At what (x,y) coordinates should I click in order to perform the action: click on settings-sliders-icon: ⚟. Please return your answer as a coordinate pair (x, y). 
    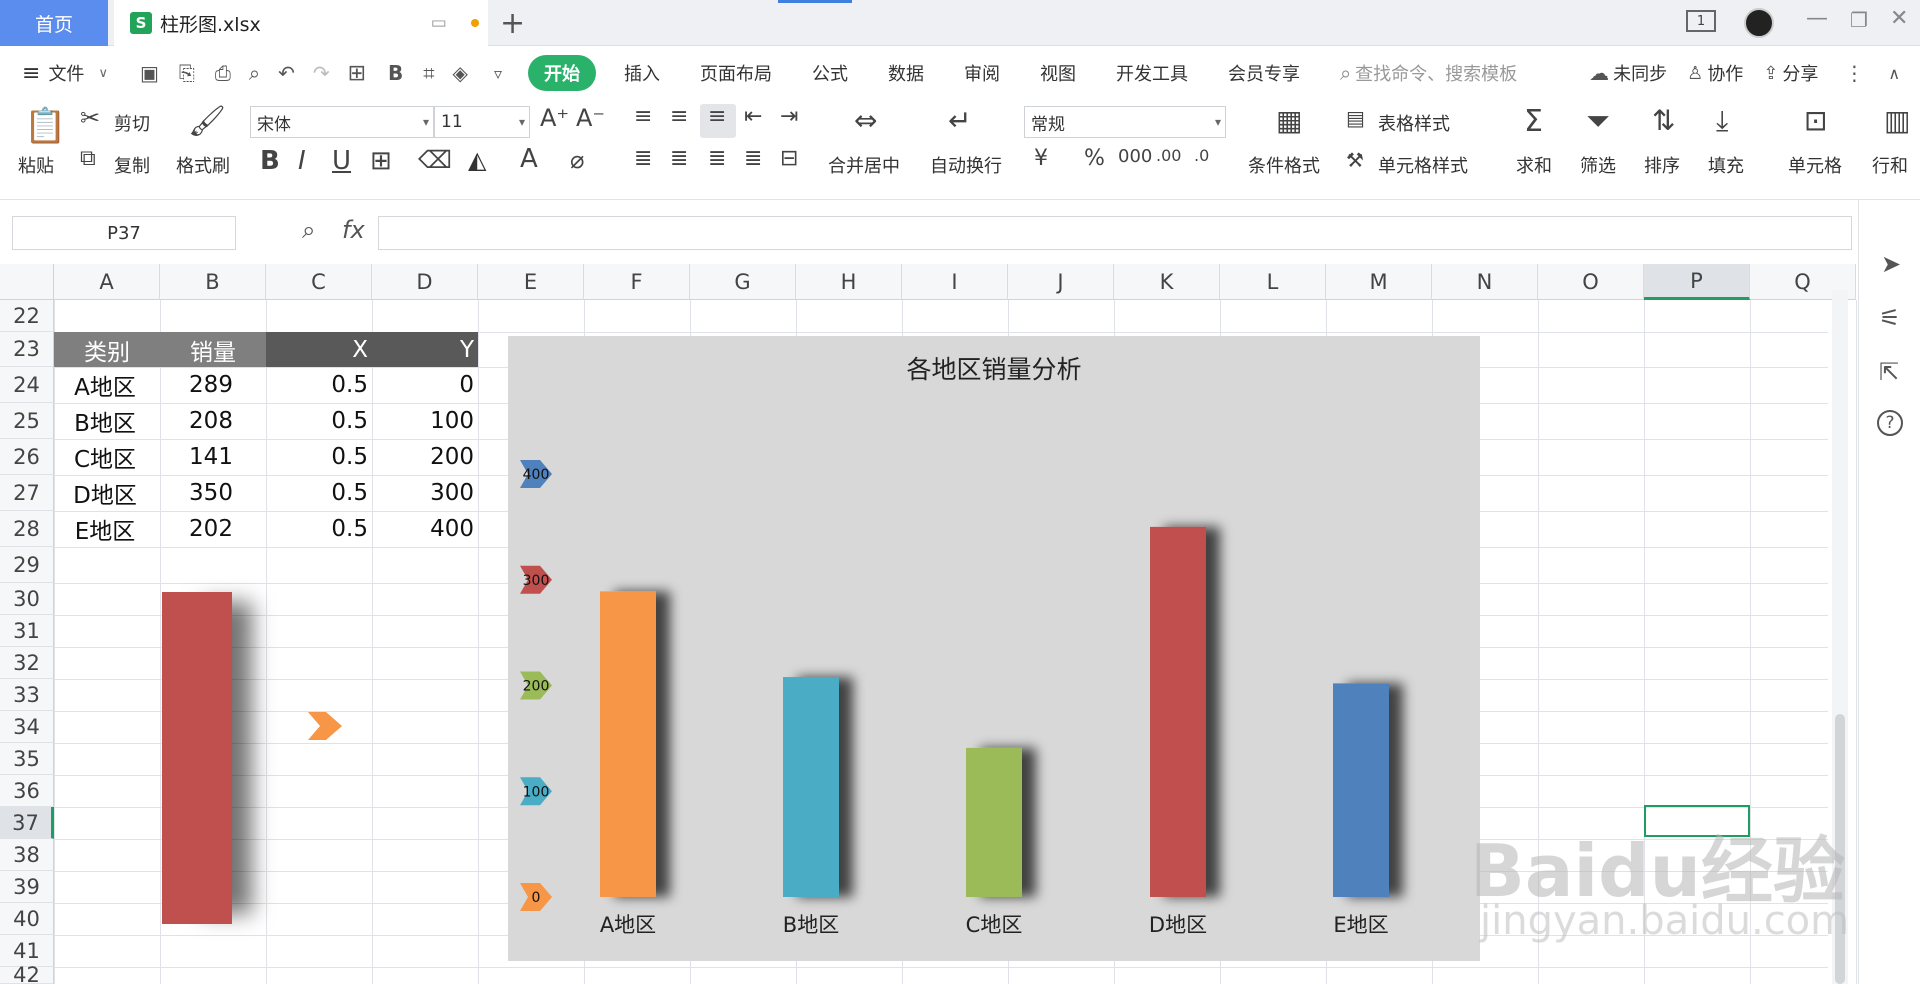
    Looking at the image, I should click on (1890, 318).